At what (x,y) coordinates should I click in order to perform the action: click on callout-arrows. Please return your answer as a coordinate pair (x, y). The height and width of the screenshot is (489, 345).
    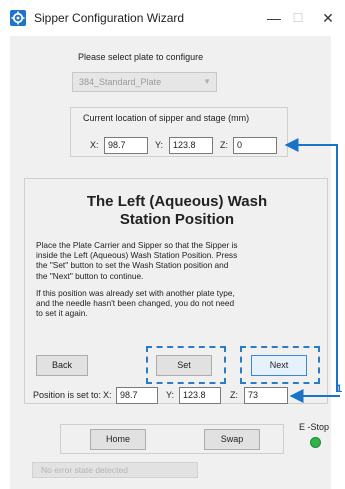
    Looking at the image, I should click on (312, 270).